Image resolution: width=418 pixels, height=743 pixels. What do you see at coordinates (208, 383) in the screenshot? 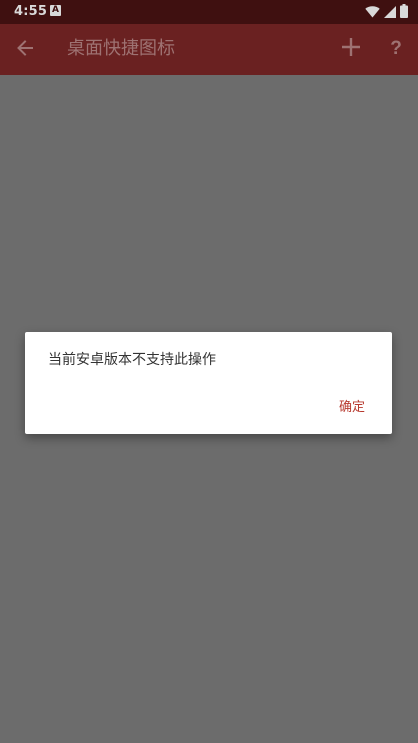
I see `alert-dialog: 当前安卓版本不支持此操作 确定` at bounding box center [208, 383].